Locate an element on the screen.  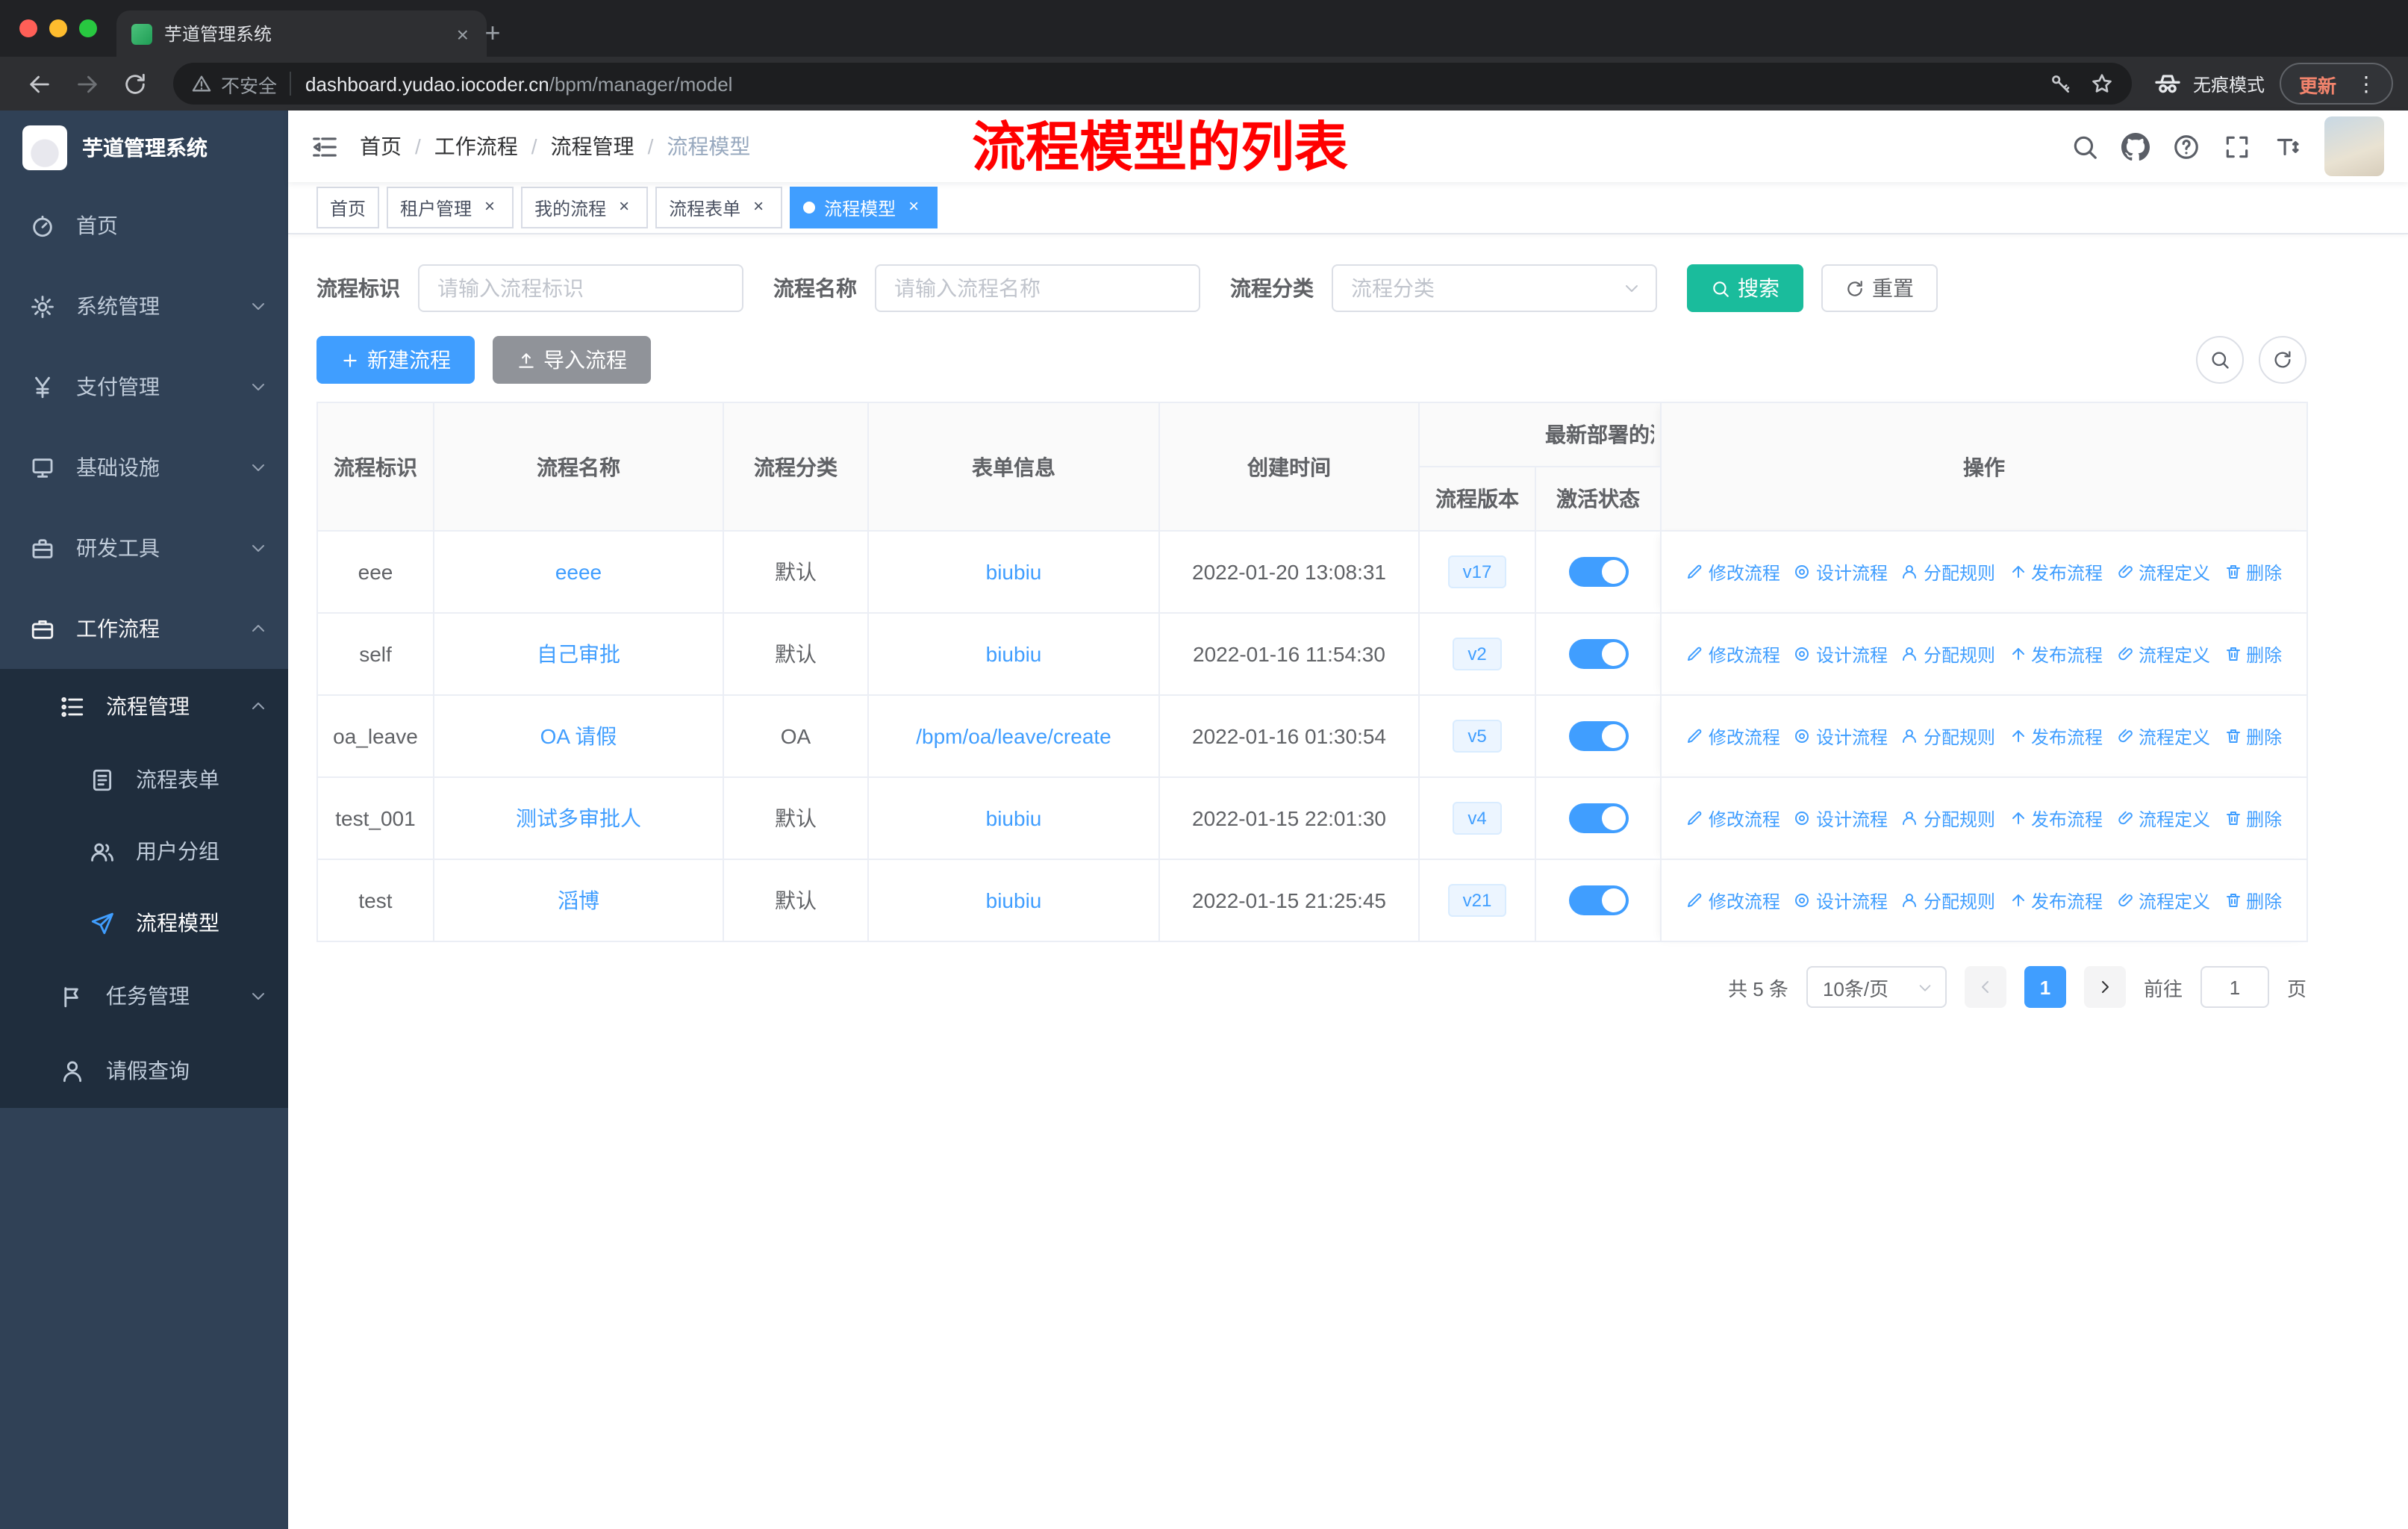
sidebar-item-workflow: 工作流程 is located at coordinates (144, 629).